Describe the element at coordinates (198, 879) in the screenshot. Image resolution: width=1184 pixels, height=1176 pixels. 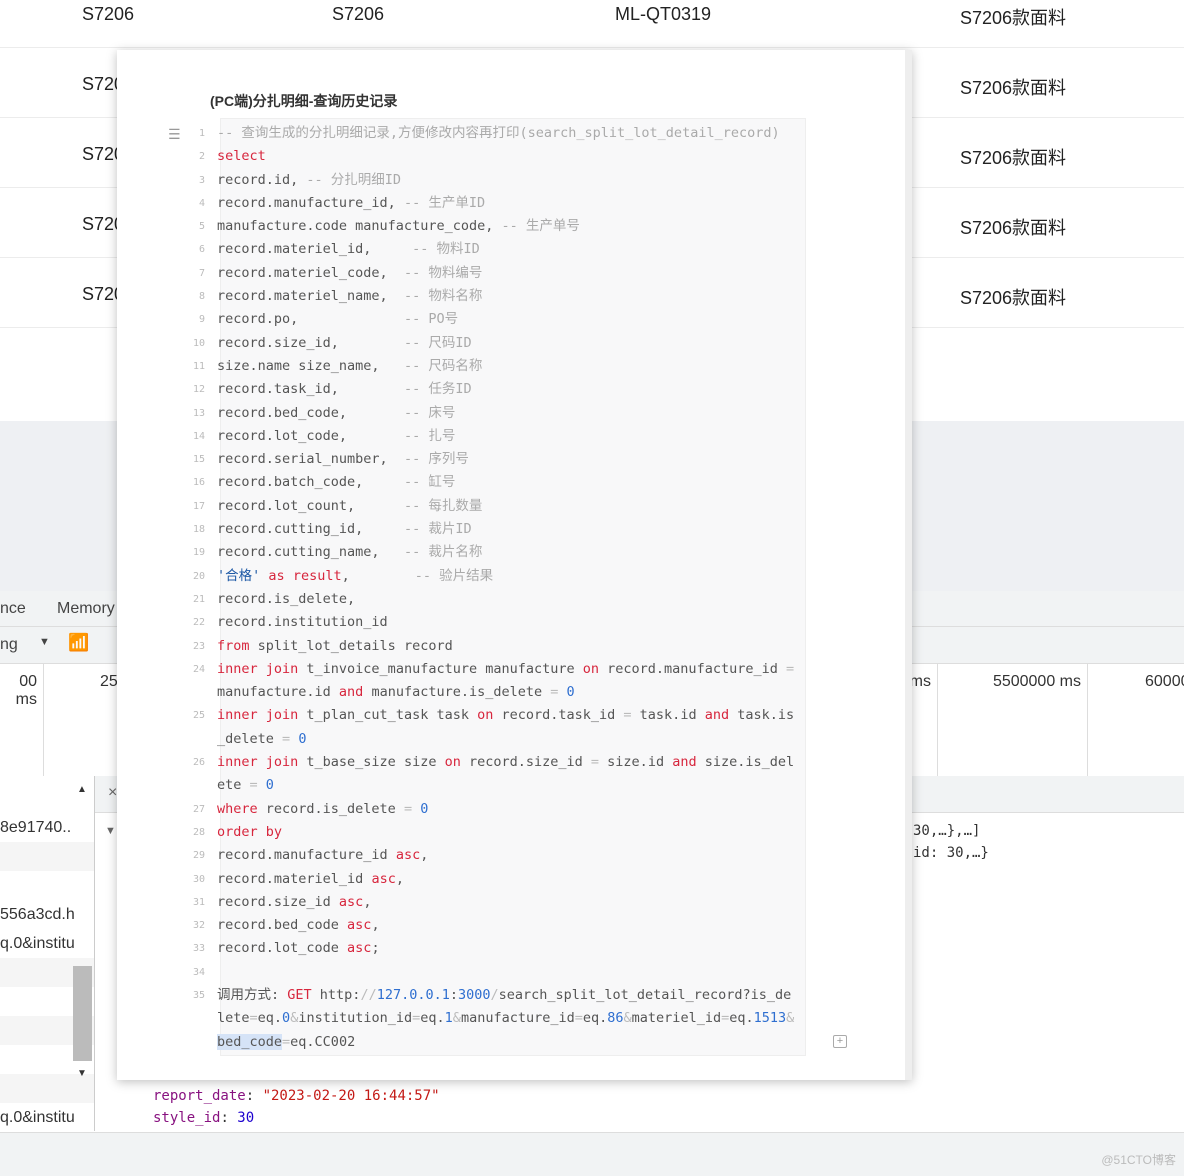
I see `line-number: 30` at that location.